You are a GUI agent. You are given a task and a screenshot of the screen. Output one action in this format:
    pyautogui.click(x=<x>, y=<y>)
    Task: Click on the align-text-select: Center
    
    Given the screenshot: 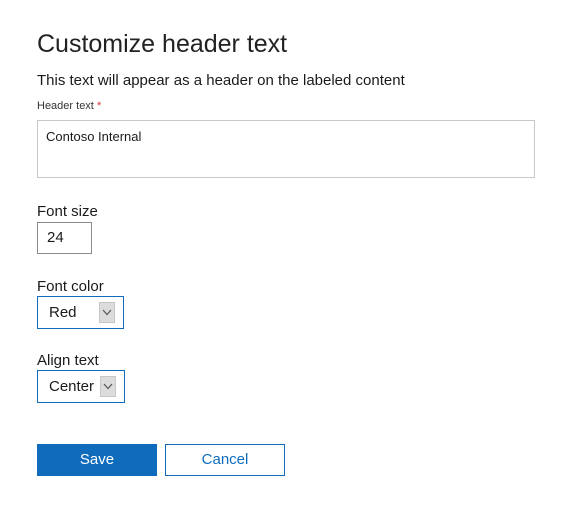 What is the action you would take?
    pyautogui.click(x=81, y=386)
    